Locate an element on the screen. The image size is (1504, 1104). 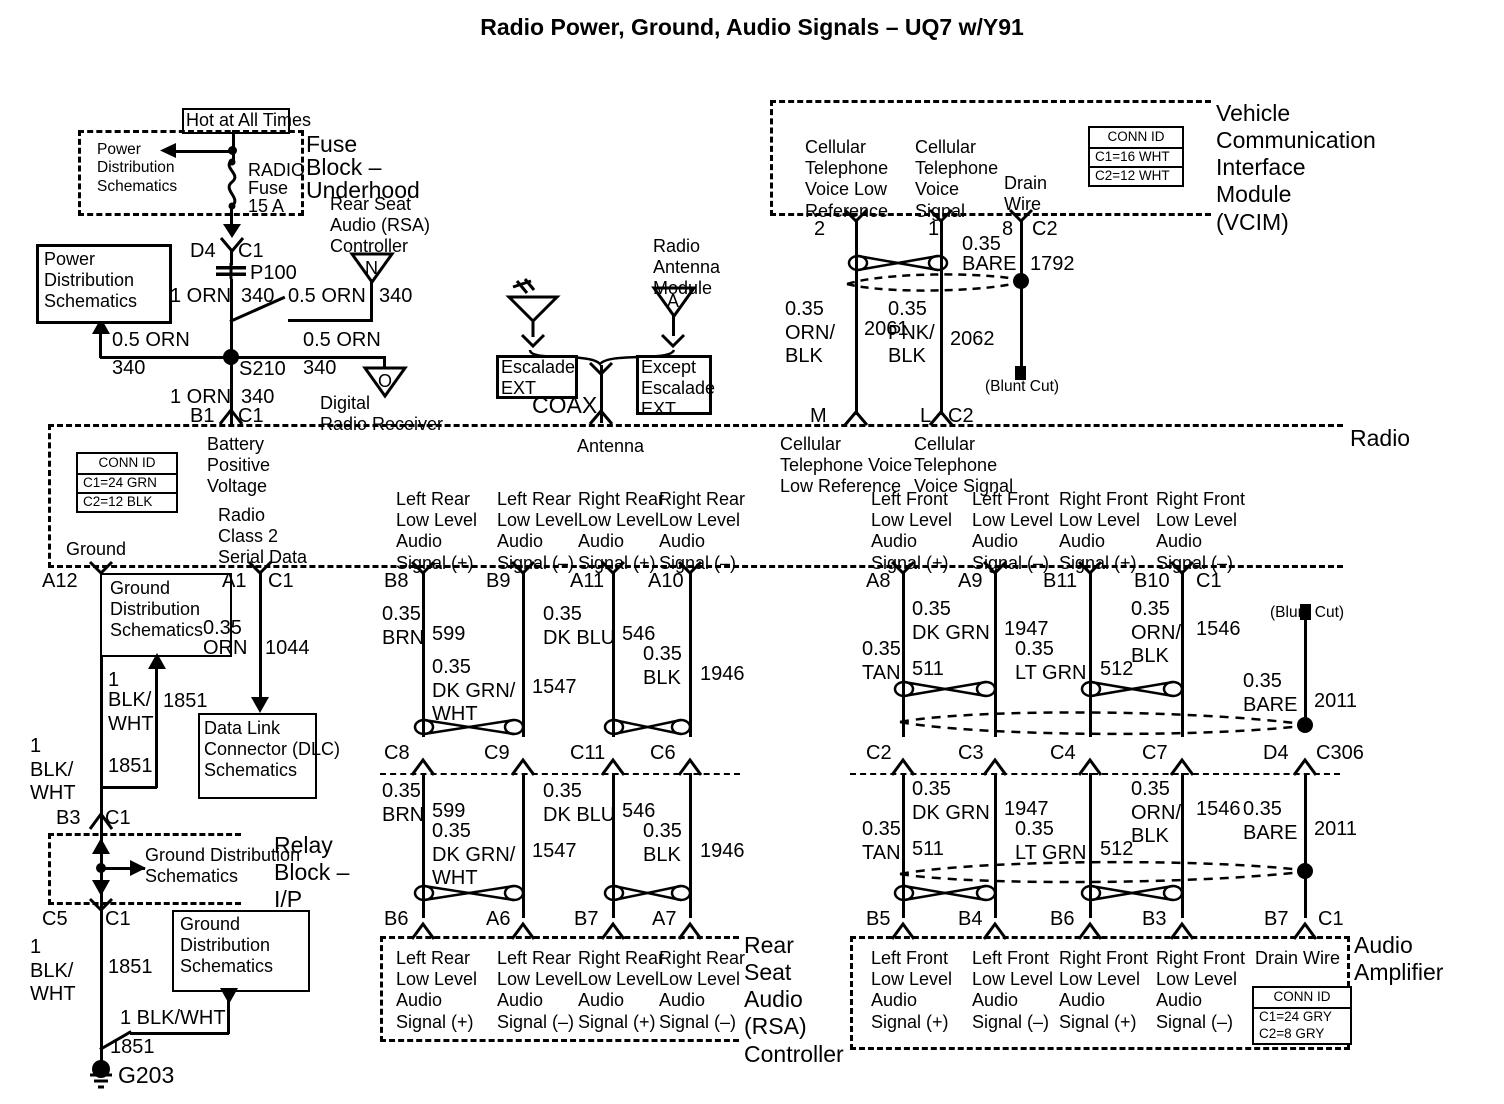
radio-pin-label-right-front-pos: Right Front Low Level Audio Signal (+) is located at coordinates (1104, 531).